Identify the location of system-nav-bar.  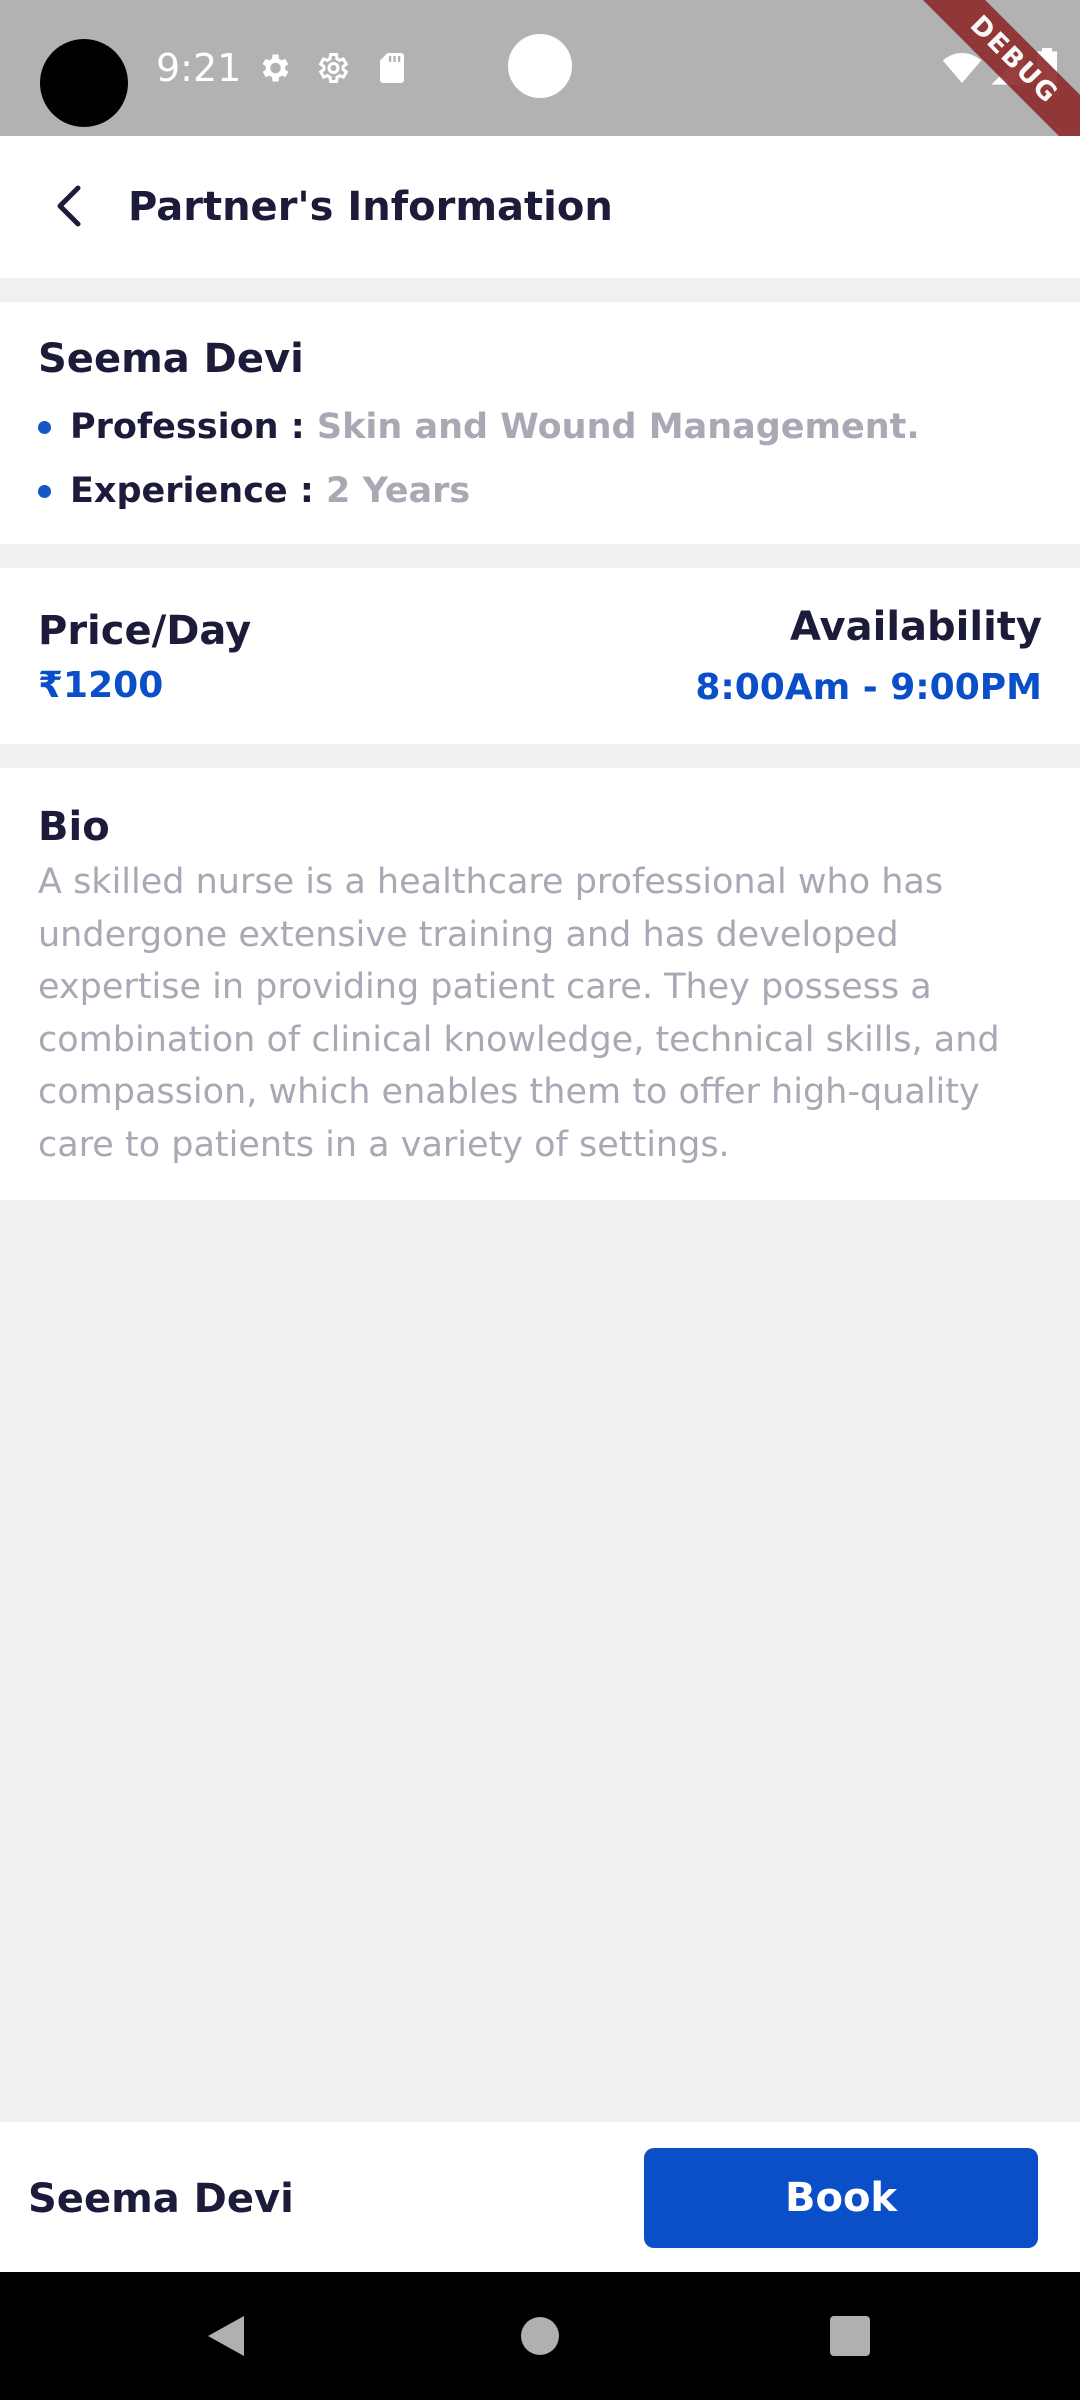
(540, 2336).